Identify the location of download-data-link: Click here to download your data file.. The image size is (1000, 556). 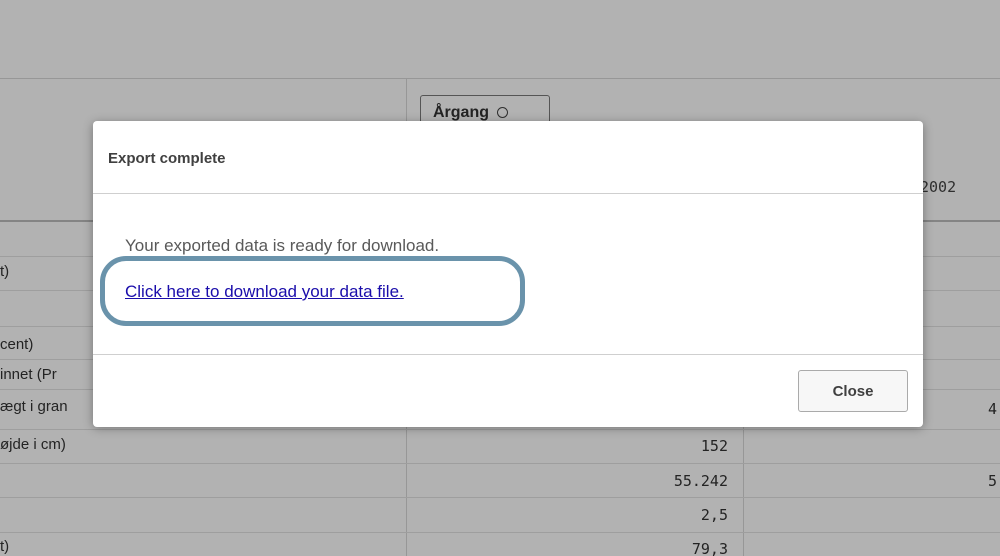
(264, 292).